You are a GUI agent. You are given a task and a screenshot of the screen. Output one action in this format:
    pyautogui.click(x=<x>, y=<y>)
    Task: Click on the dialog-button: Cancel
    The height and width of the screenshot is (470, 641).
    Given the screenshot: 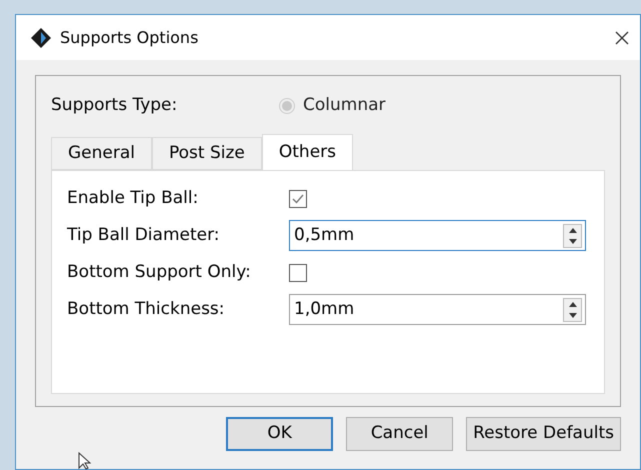 What is the action you would take?
    pyautogui.click(x=400, y=434)
    